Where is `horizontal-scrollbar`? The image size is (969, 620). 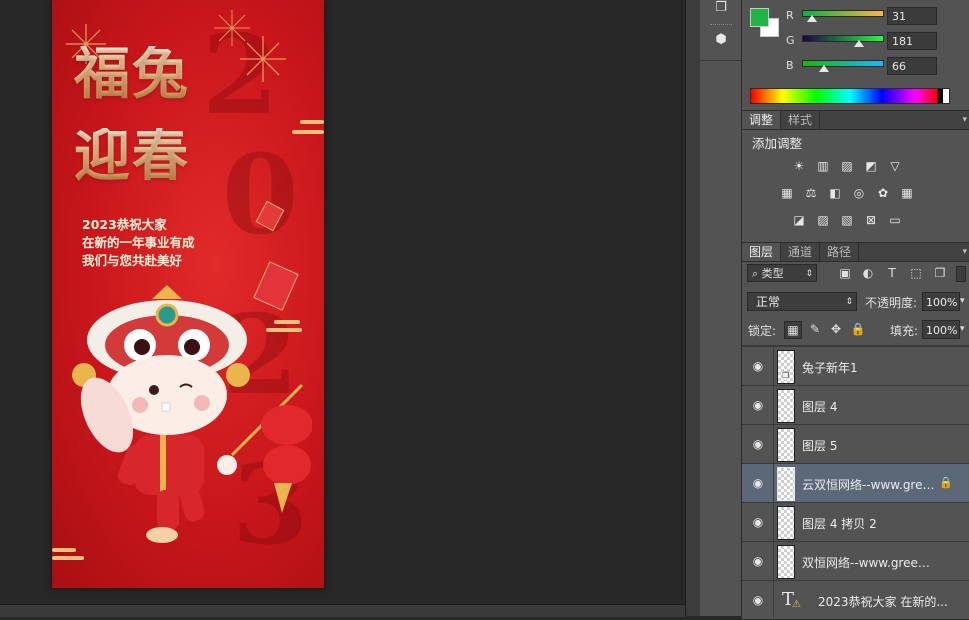 horizontal-scrollbar is located at coordinates (342, 610).